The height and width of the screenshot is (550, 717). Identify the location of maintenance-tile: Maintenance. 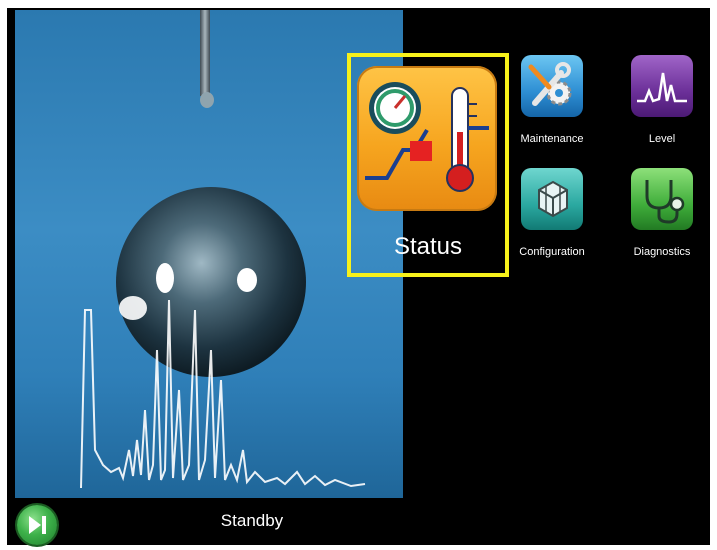
(552, 100).